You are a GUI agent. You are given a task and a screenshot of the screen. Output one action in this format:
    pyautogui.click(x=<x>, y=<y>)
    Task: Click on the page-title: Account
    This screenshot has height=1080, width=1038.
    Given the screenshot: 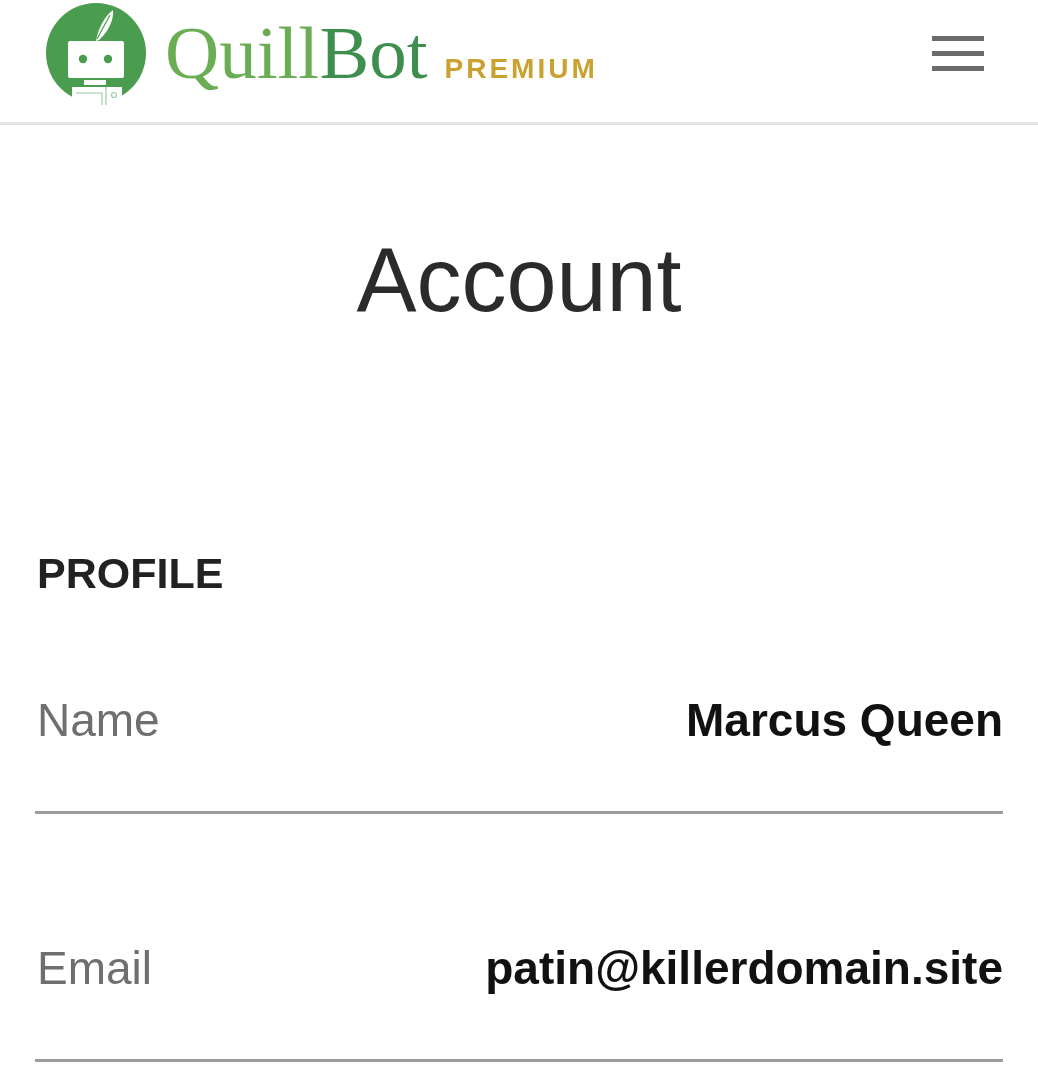 What is the action you would take?
    pyautogui.click(x=519, y=280)
    